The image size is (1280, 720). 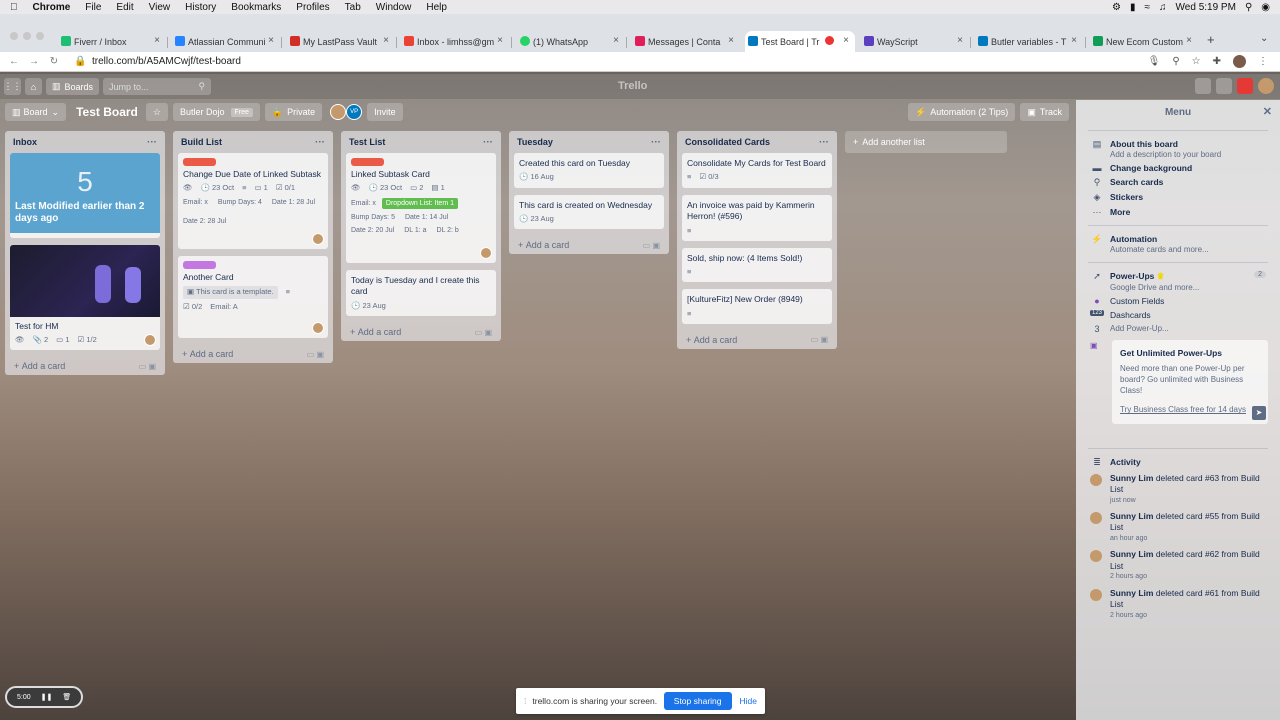 I want to click on wifi-icon: ≈, so click(x=1148, y=7).